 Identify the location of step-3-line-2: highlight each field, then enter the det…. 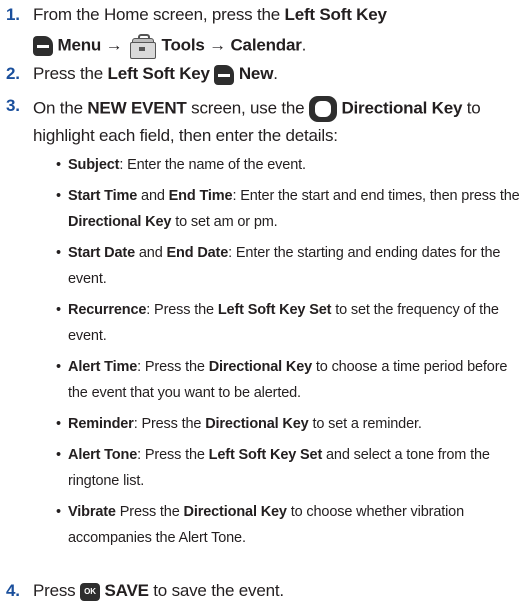
(185, 135).